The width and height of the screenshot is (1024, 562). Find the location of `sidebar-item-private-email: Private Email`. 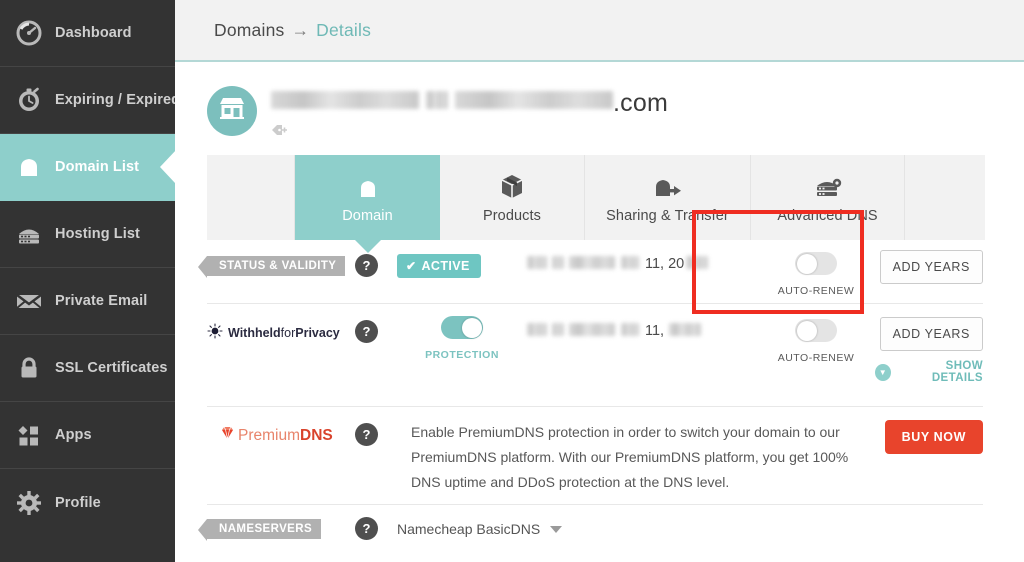

sidebar-item-private-email: Private Email is located at coordinates (87, 301).